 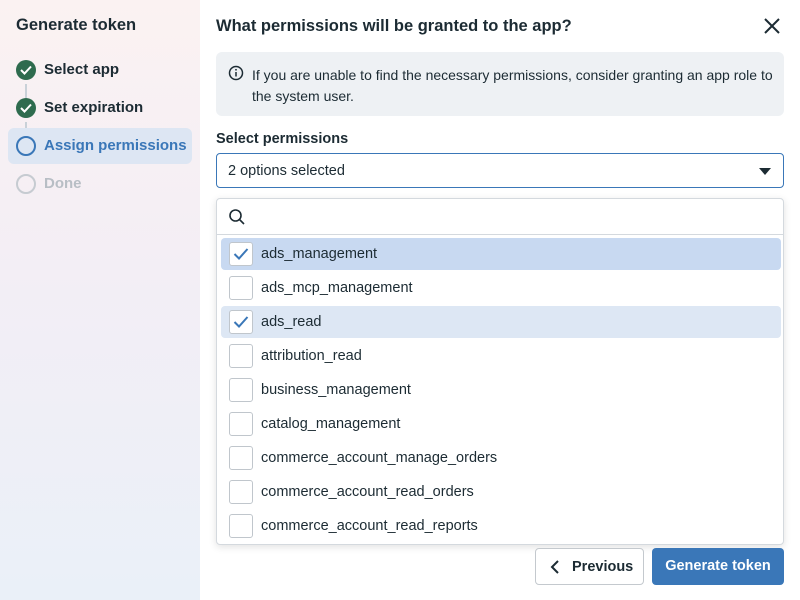 I want to click on option-label: ads_read, so click(x=291, y=322).